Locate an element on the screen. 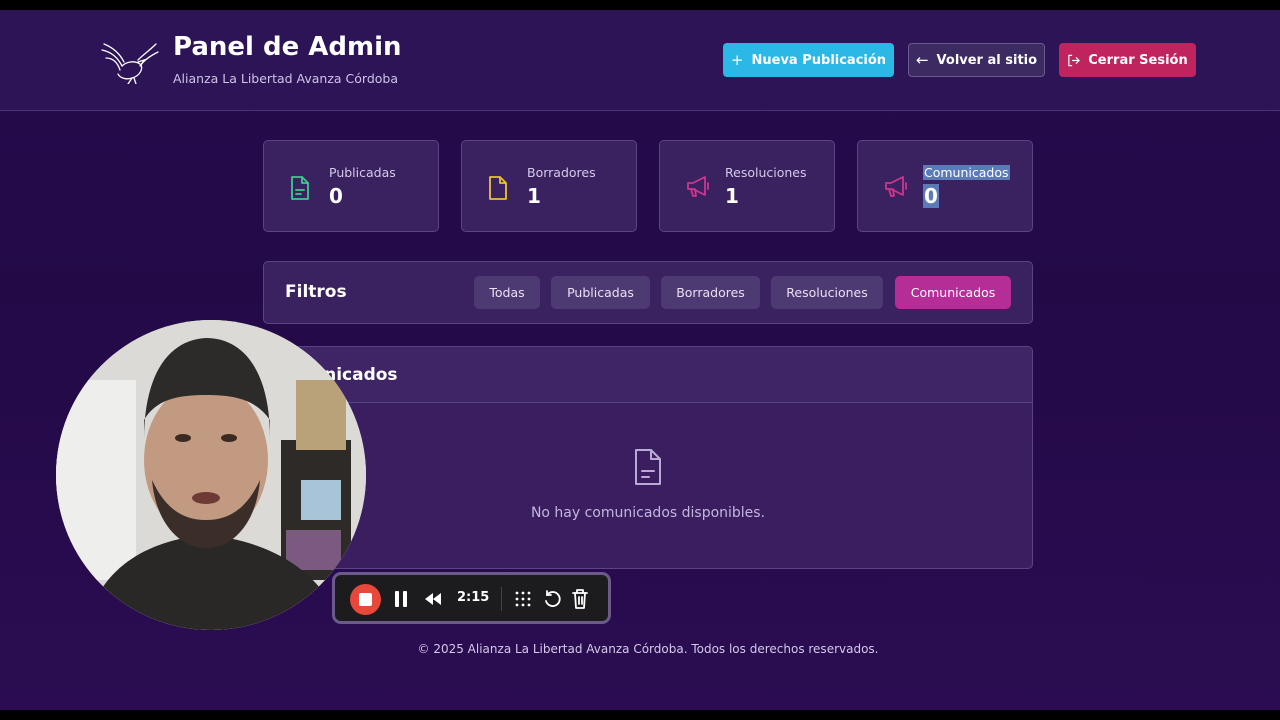  grid-dots-icon is located at coordinates (523, 599).